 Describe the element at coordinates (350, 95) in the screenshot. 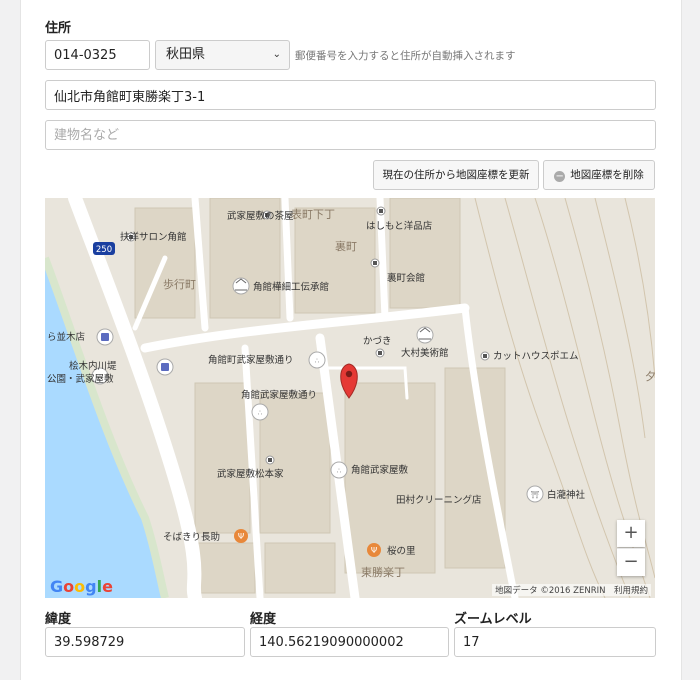

I see `address-line-input` at that location.